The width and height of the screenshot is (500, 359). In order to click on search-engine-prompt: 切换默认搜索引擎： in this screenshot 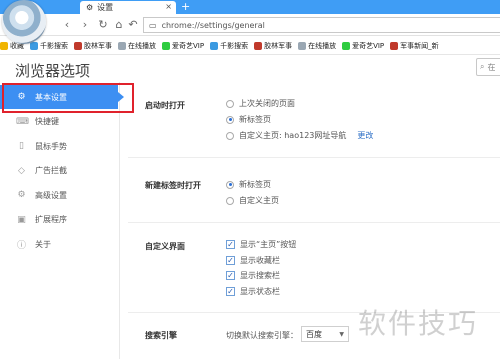, I will do `click(262, 335)`.